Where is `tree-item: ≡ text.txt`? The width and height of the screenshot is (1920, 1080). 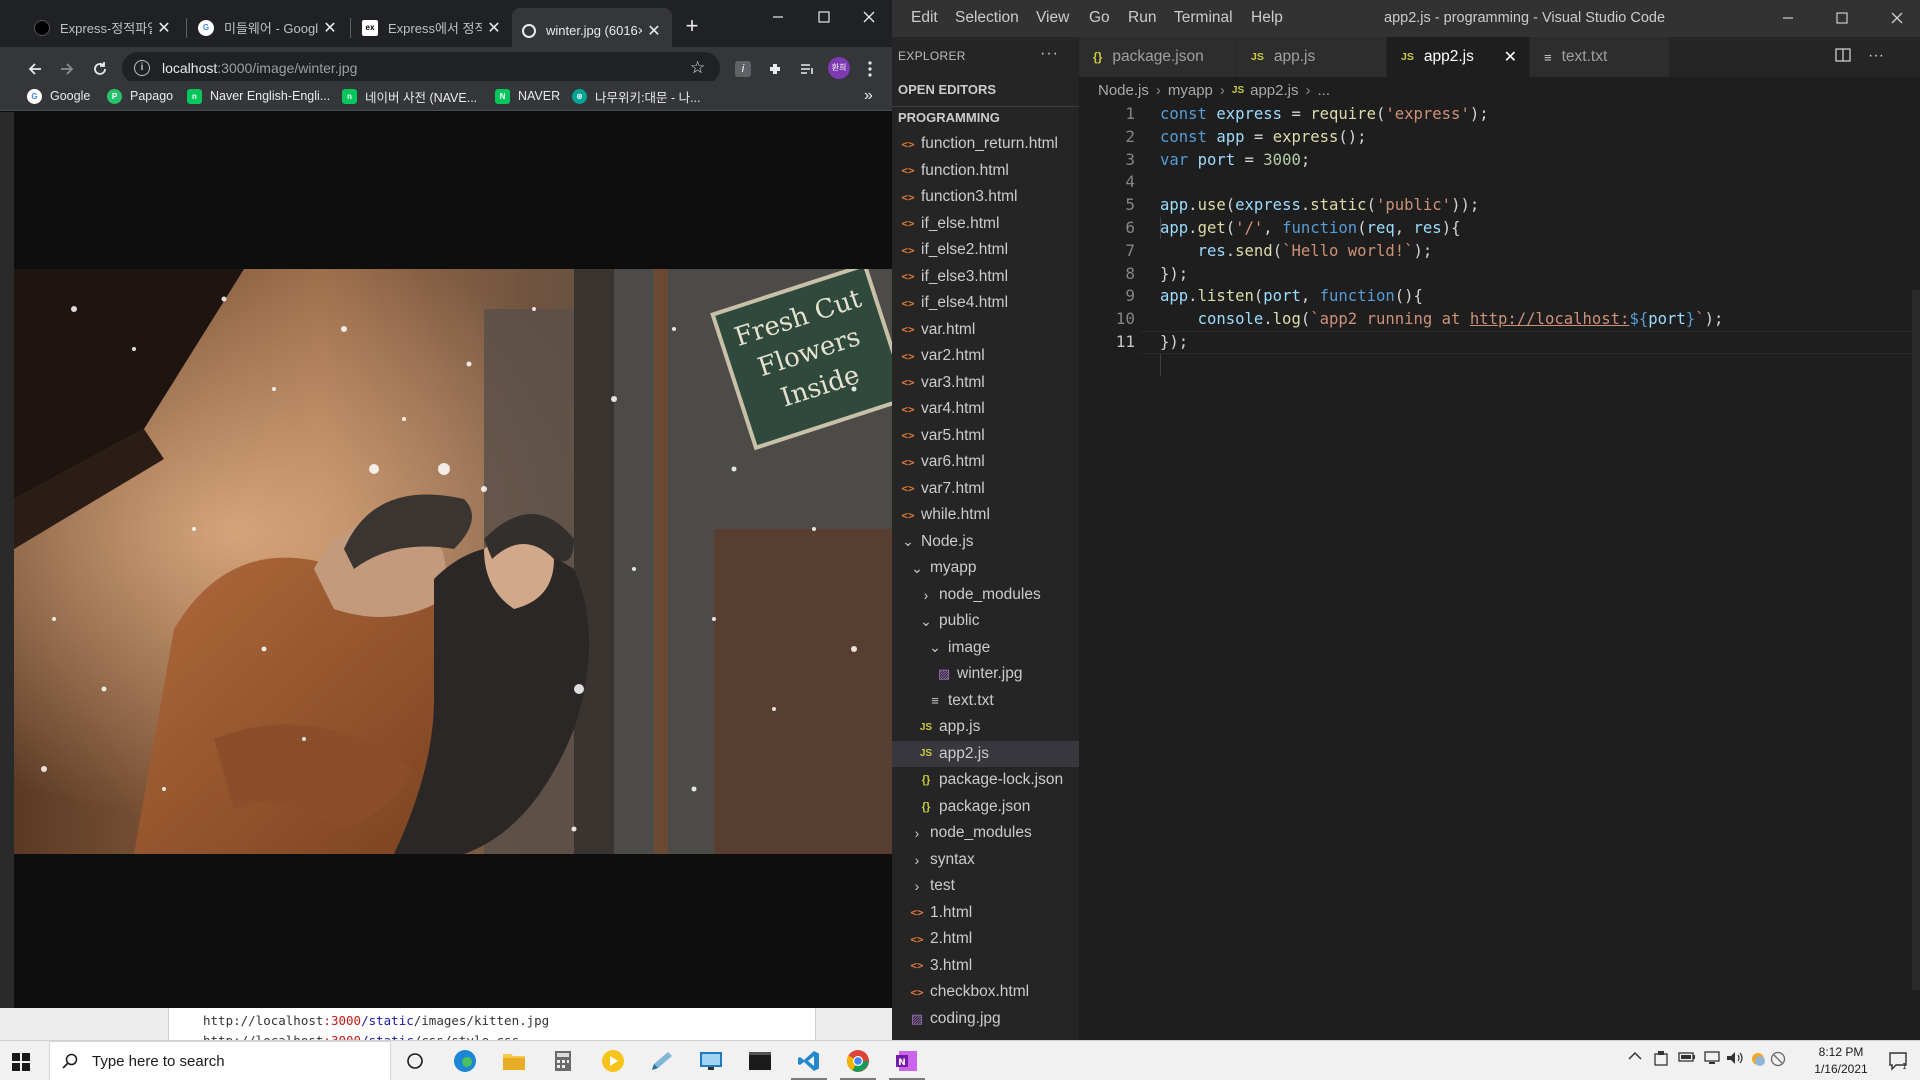
tree-item: ≡ text.txt is located at coordinates (985, 701).